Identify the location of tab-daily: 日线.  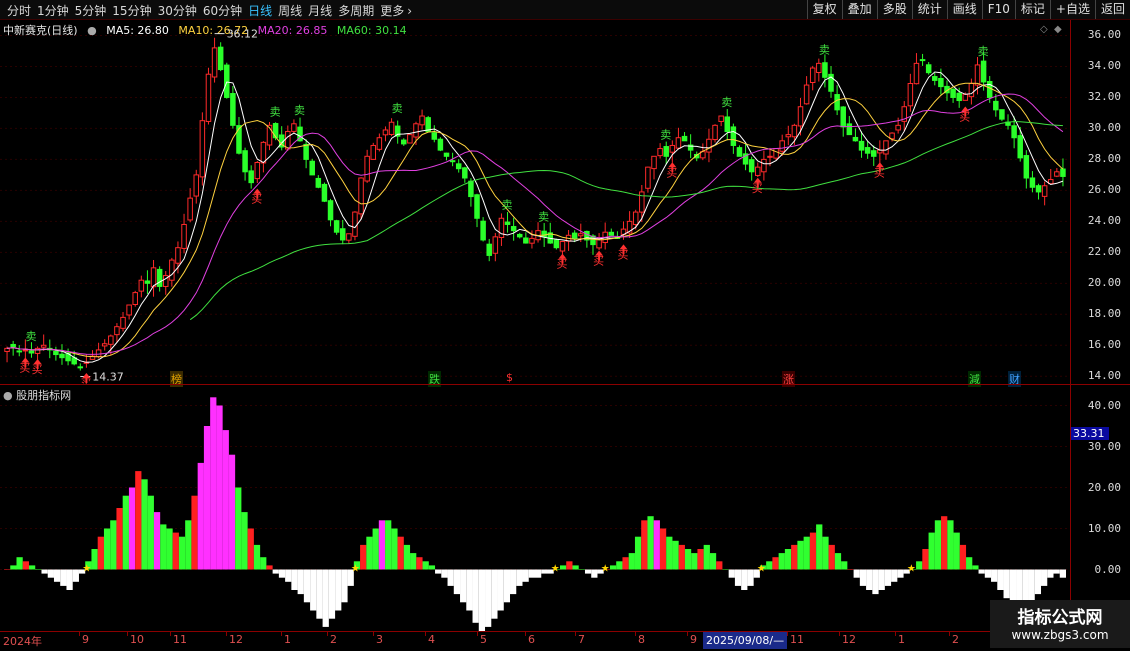
(260, 10).